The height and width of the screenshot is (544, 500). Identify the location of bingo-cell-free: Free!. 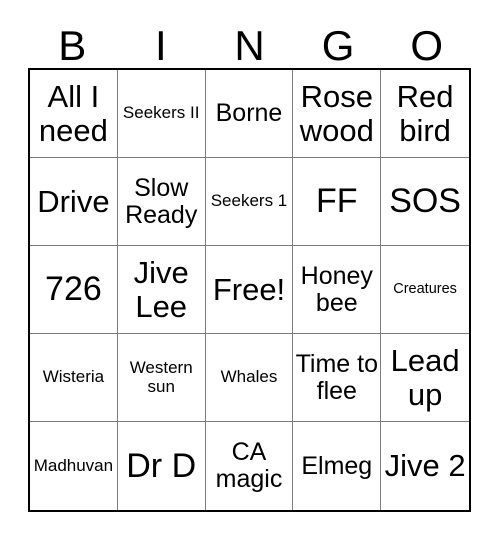
(249, 290).